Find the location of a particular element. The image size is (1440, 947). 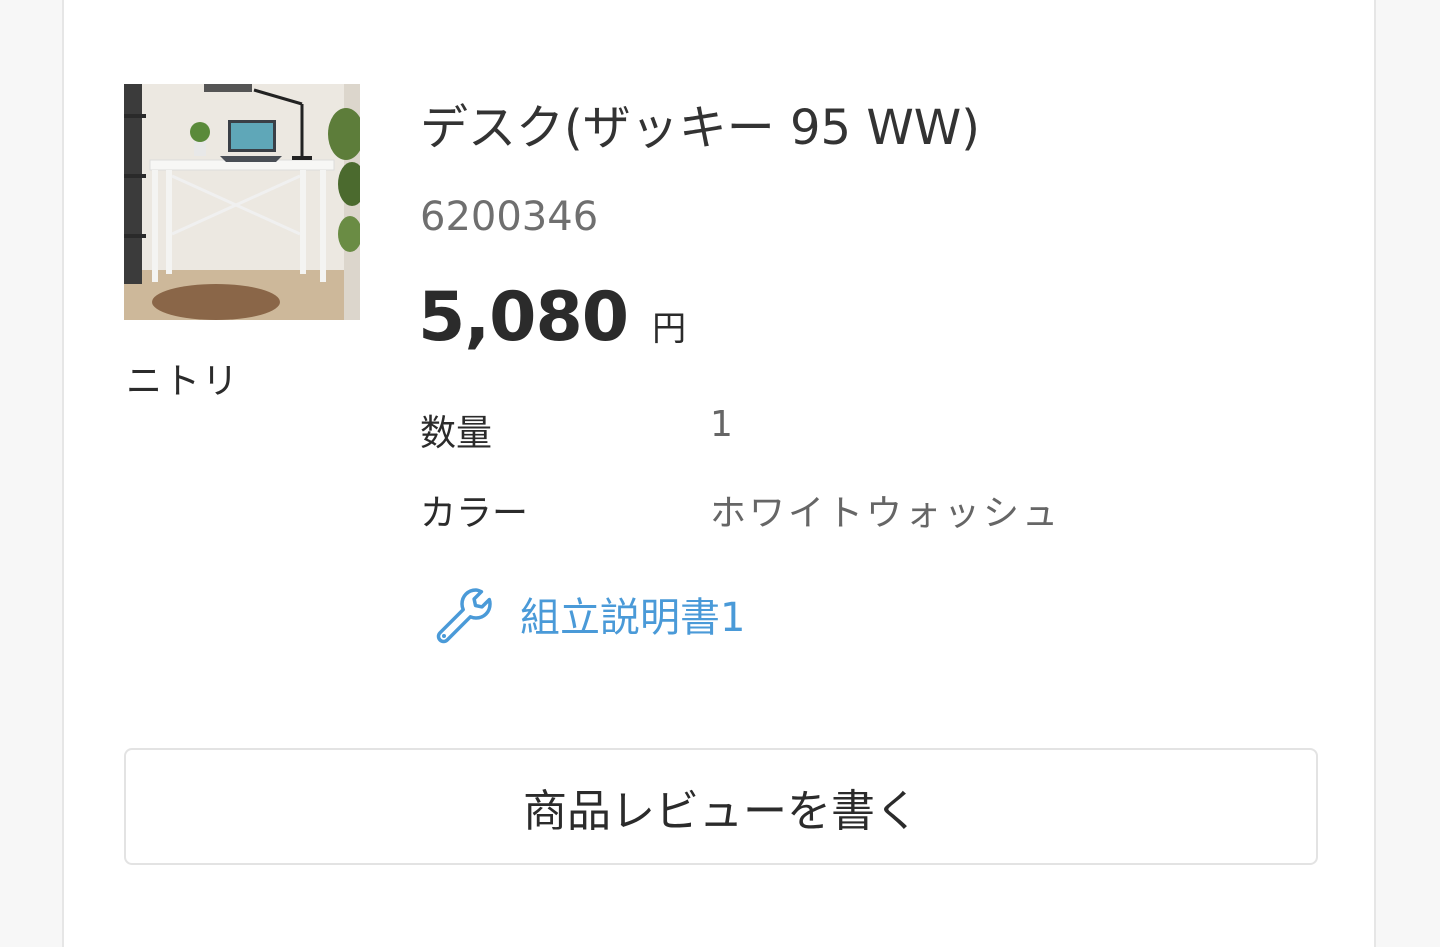

spec-value: ホワイトウォッシュ is located at coordinates (886, 513).